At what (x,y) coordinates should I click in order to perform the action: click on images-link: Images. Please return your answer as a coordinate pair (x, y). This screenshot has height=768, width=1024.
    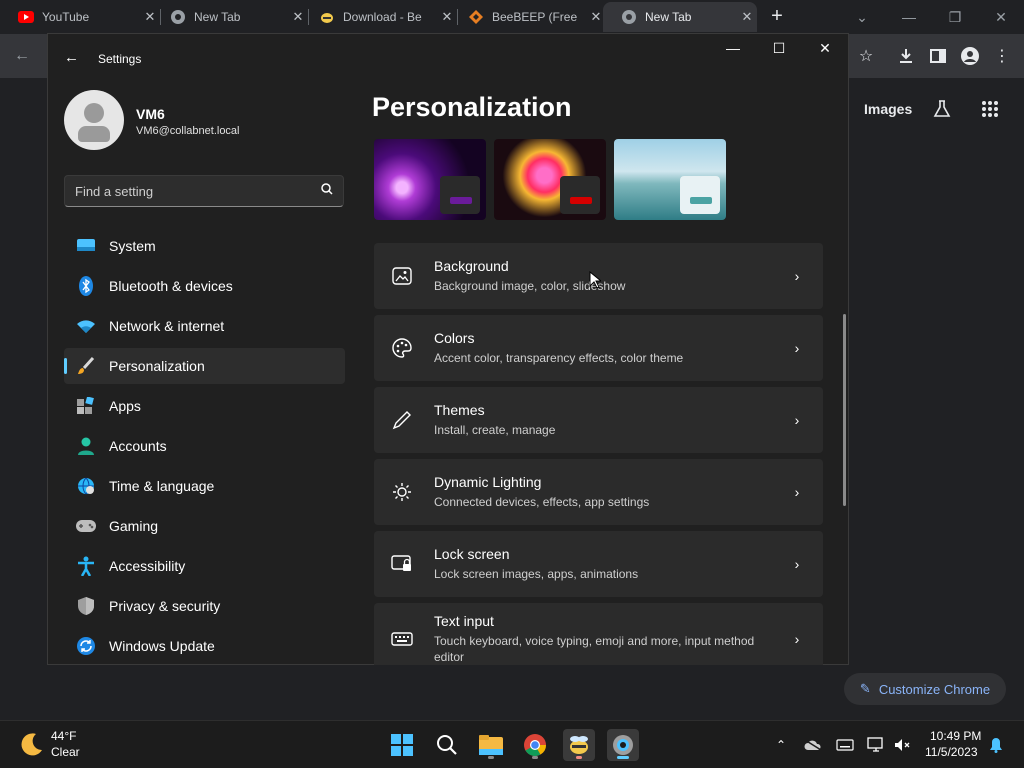
    Looking at the image, I should click on (888, 109).